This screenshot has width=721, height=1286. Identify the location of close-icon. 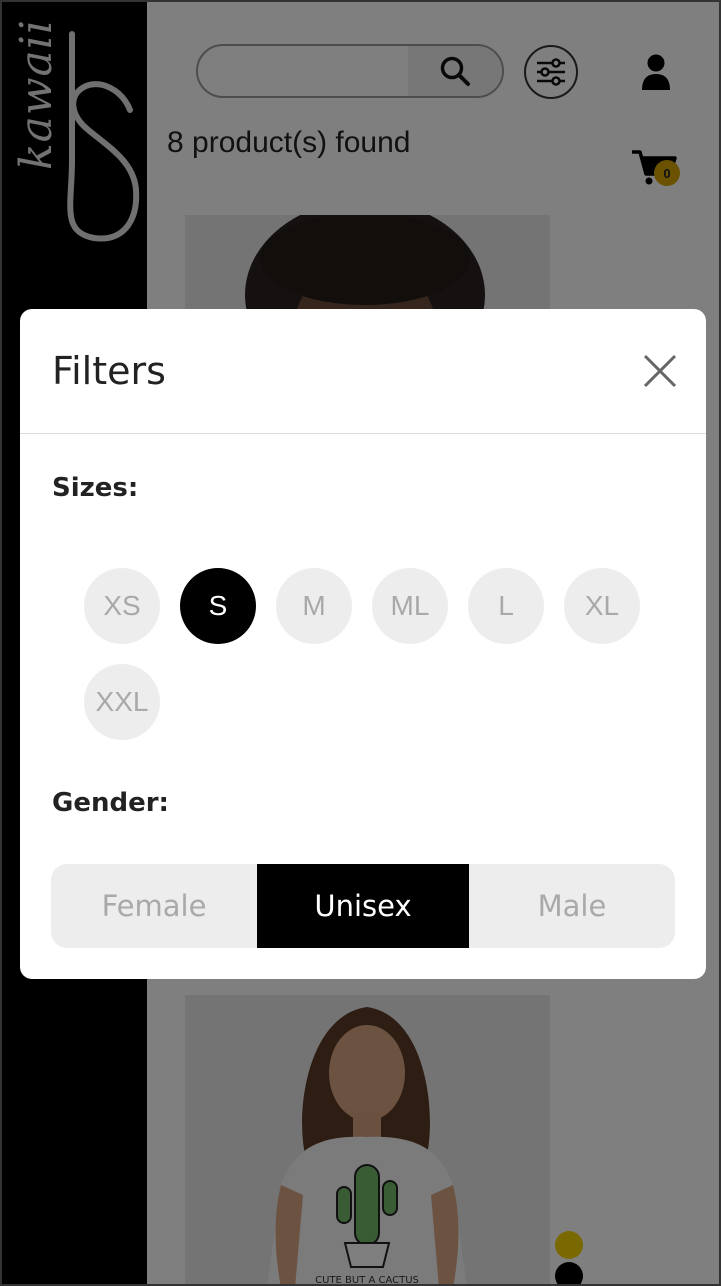
(660, 371).